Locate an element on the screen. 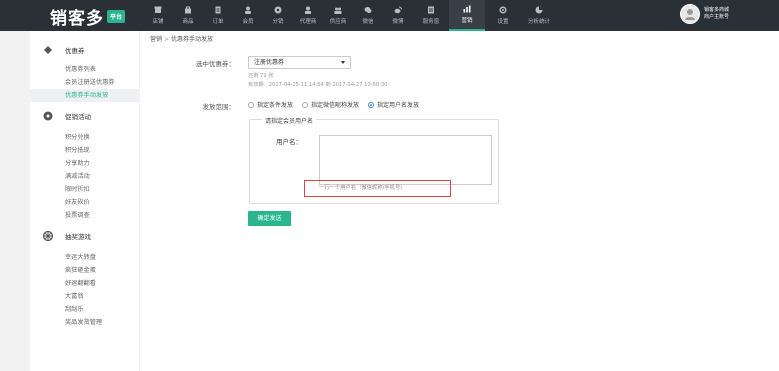 The image size is (779, 371). sidebar-item-friend-bargain: 好友砍价 is located at coordinates (84, 202).